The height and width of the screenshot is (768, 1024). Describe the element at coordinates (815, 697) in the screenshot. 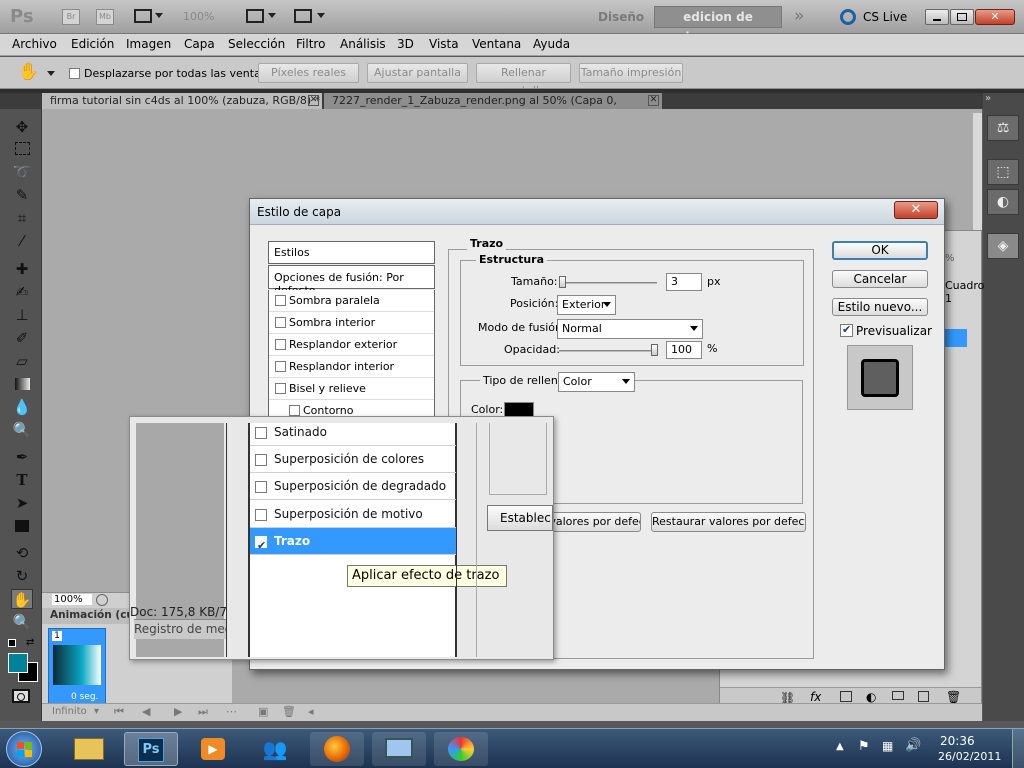

I see `fx-icon: fx` at that location.